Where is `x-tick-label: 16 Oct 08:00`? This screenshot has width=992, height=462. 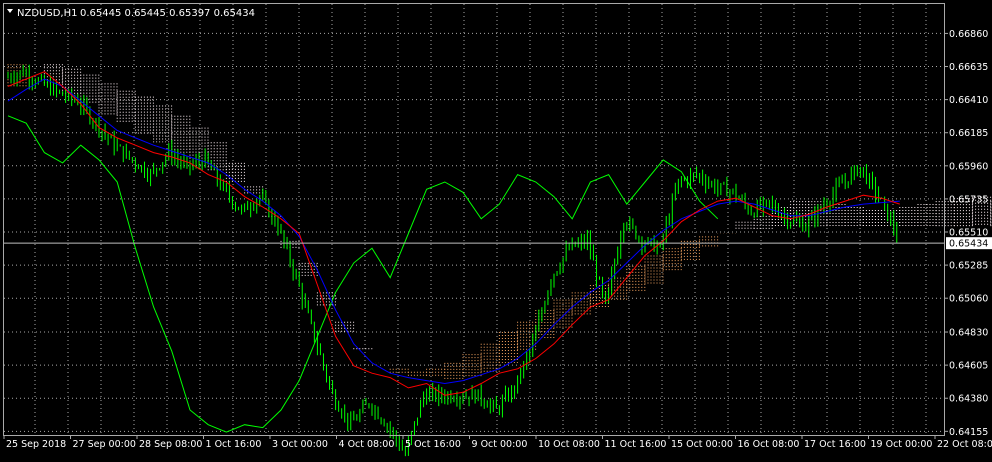
x-tick-label: 16 Oct 08:00 is located at coordinates (769, 444).